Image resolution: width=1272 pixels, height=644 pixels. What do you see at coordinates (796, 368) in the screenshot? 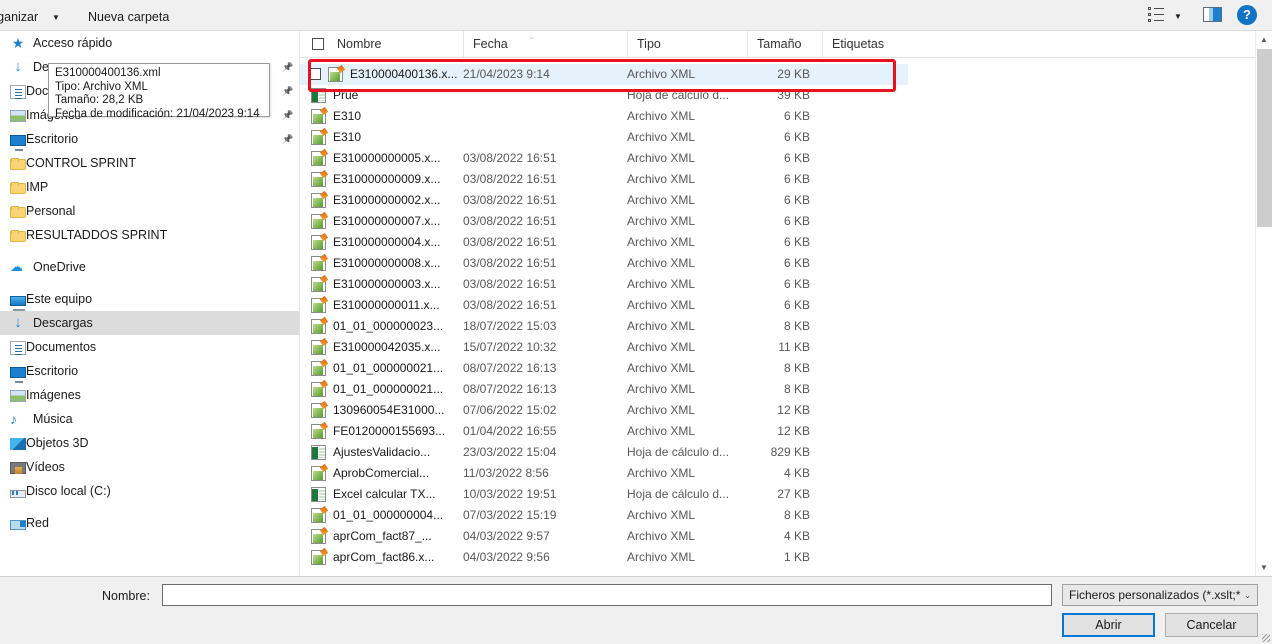
I see `cell-size: 8 KB` at bounding box center [796, 368].